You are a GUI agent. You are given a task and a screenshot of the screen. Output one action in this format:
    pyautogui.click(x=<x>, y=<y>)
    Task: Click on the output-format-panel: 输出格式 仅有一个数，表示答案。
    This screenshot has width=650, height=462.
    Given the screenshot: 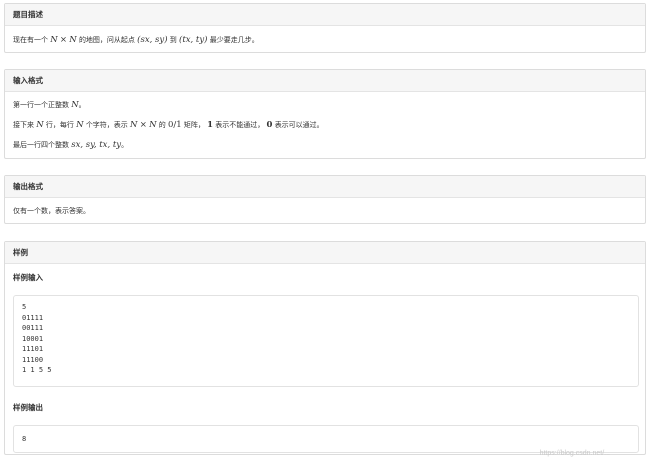 What is the action you would take?
    pyautogui.click(x=325, y=199)
    